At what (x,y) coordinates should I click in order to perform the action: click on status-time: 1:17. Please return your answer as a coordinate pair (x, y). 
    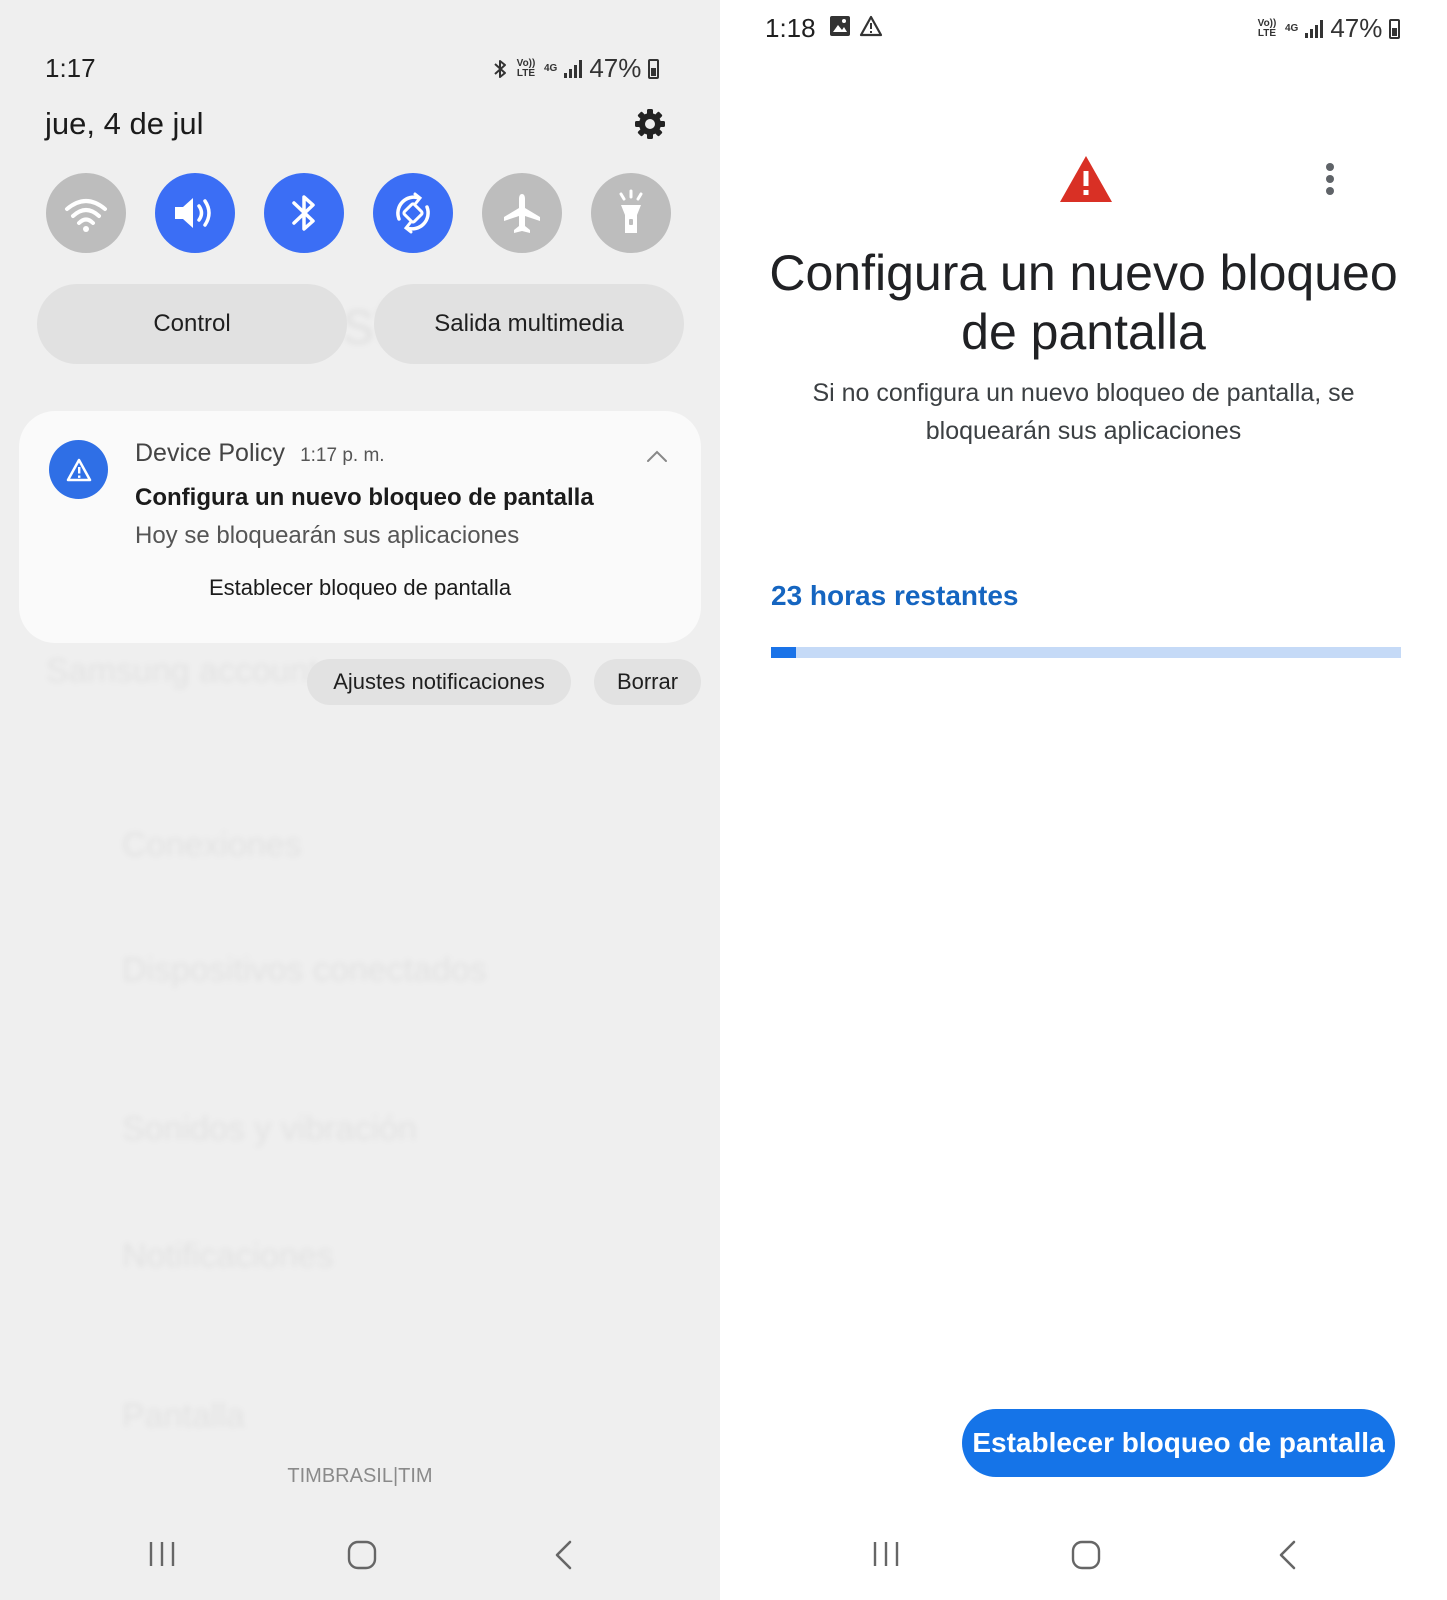
    Looking at the image, I should click on (70, 68).